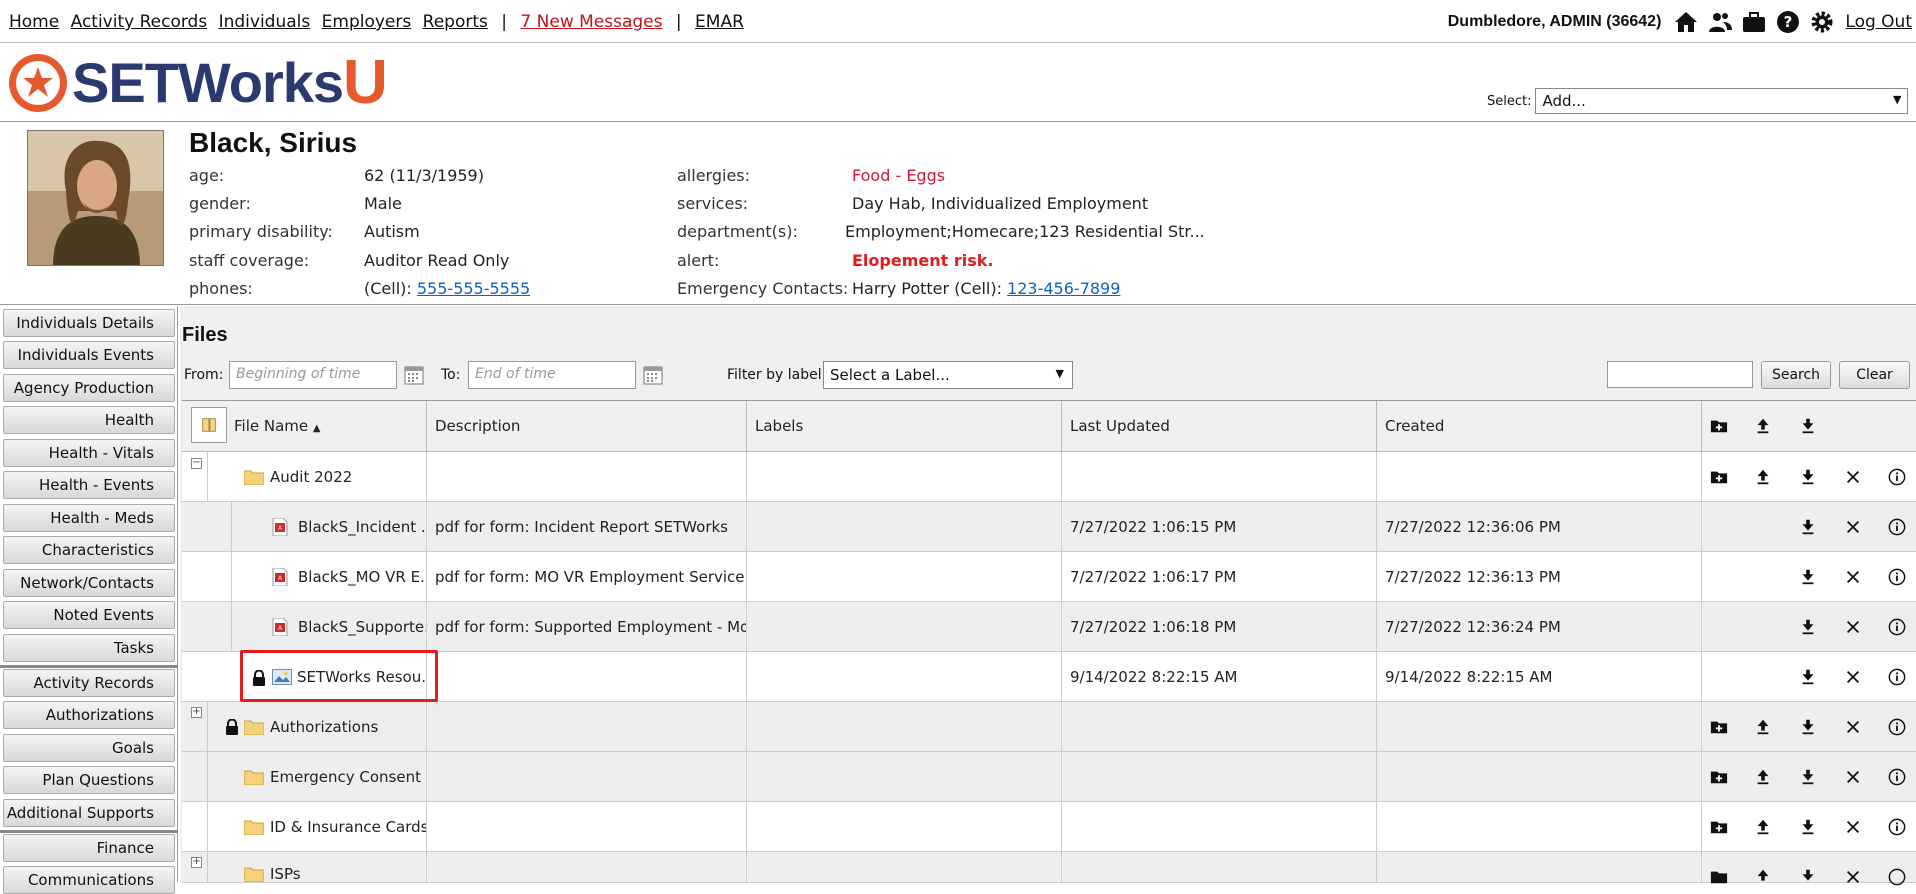  I want to click on nav-activity-records-link: Activity Records, so click(139, 22).